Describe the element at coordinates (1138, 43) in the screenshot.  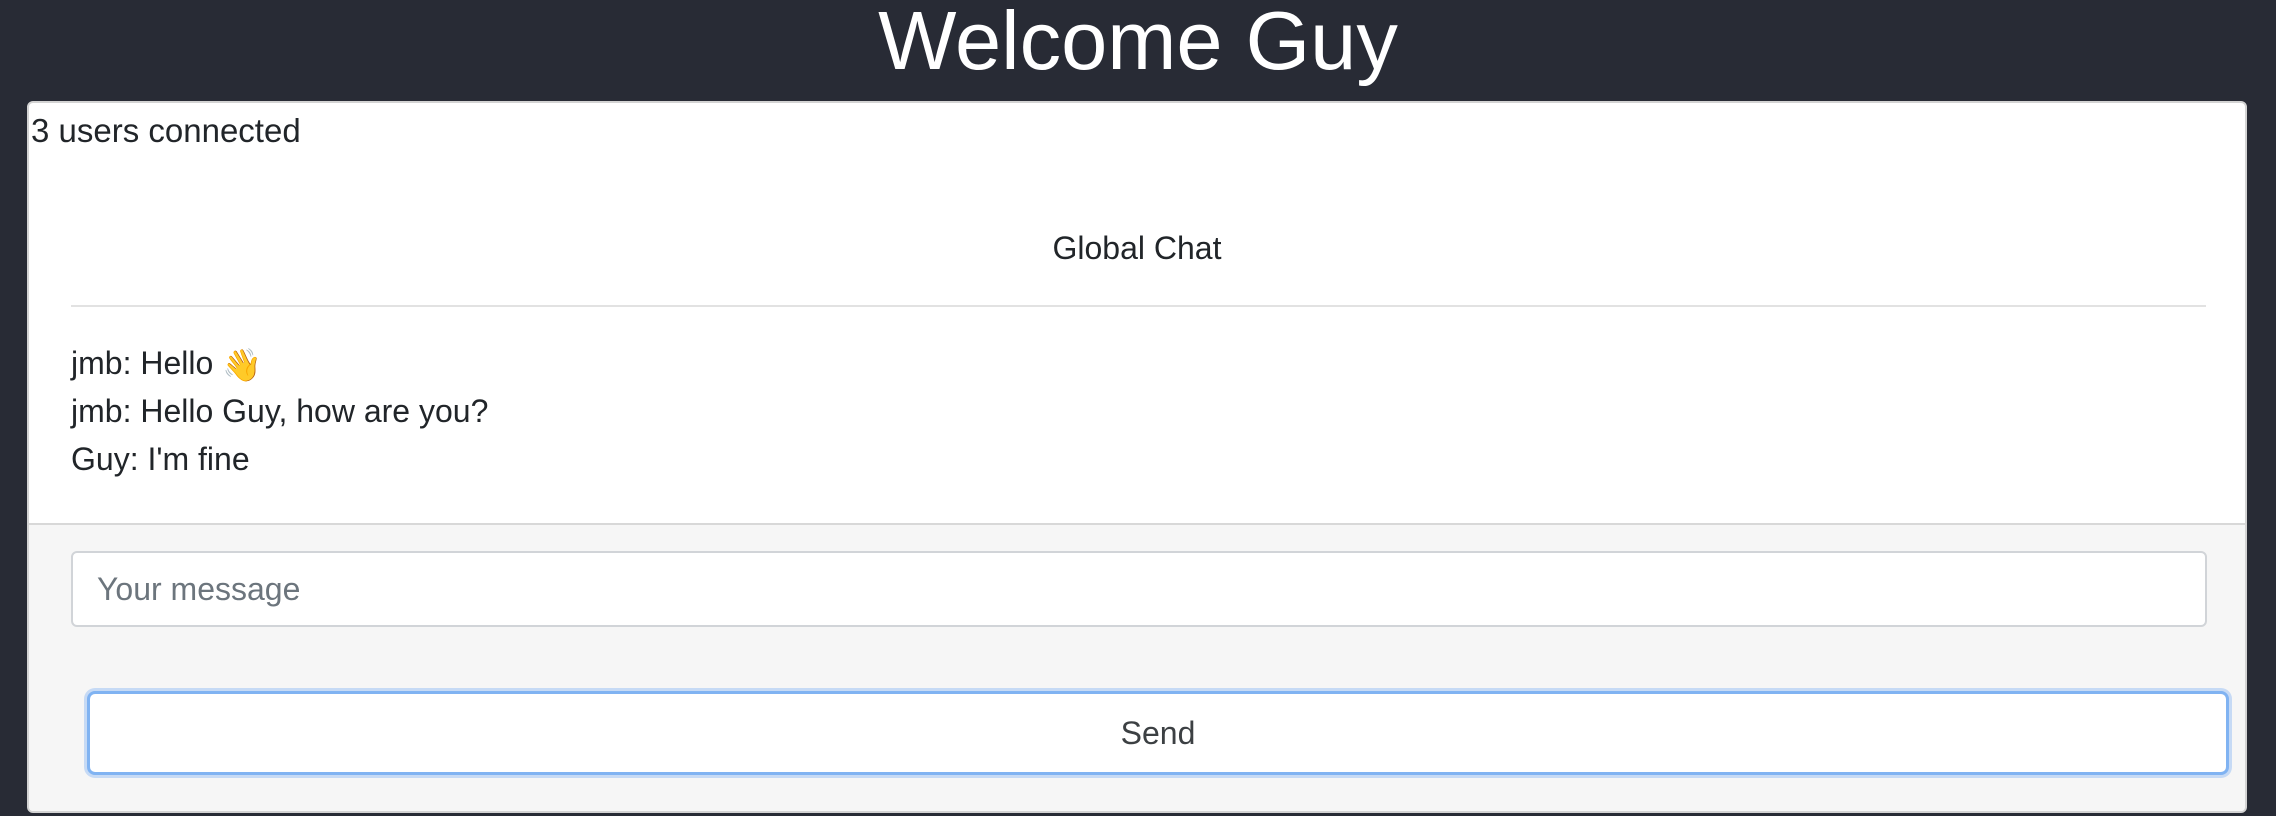
I see `welcome-title: Welcome Guy` at that location.